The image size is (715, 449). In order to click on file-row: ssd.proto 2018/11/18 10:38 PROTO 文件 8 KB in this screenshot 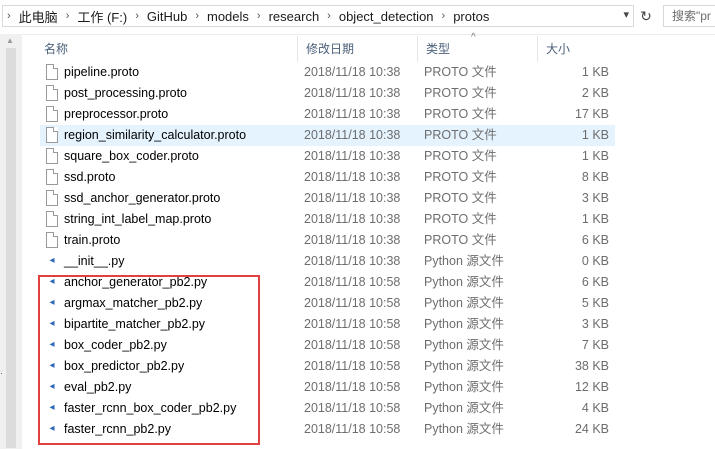, I will do `click(327, 177)`.